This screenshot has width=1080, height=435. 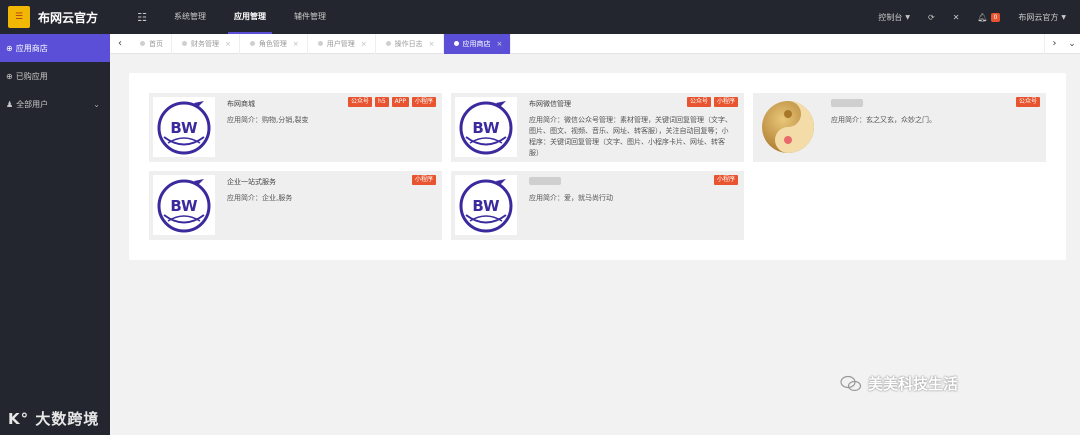 What do you see at coordinates (1054, 43) in the screenshot?
I see `chevron-right-icon: ›` at bounding box center [1054, 43].